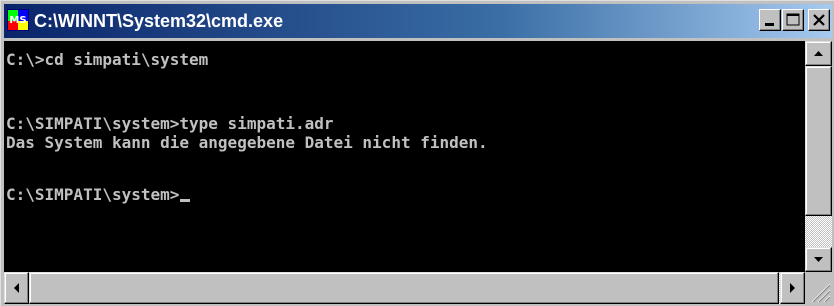 The width and height of the screenshot is (834, 306). I want to click on scroll-up-button, so click(818, 53).